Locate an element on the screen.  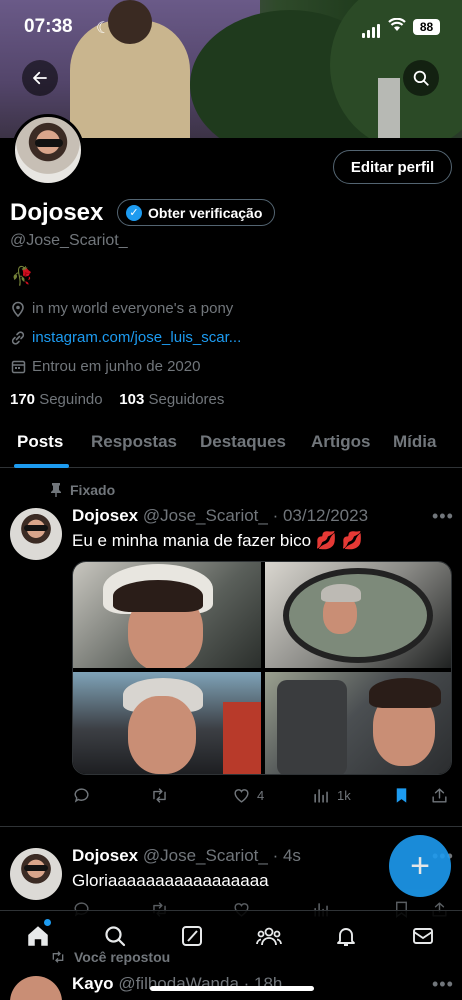
joined-text: Entrou em junho de 2020 is located at coordinates (116, 366).